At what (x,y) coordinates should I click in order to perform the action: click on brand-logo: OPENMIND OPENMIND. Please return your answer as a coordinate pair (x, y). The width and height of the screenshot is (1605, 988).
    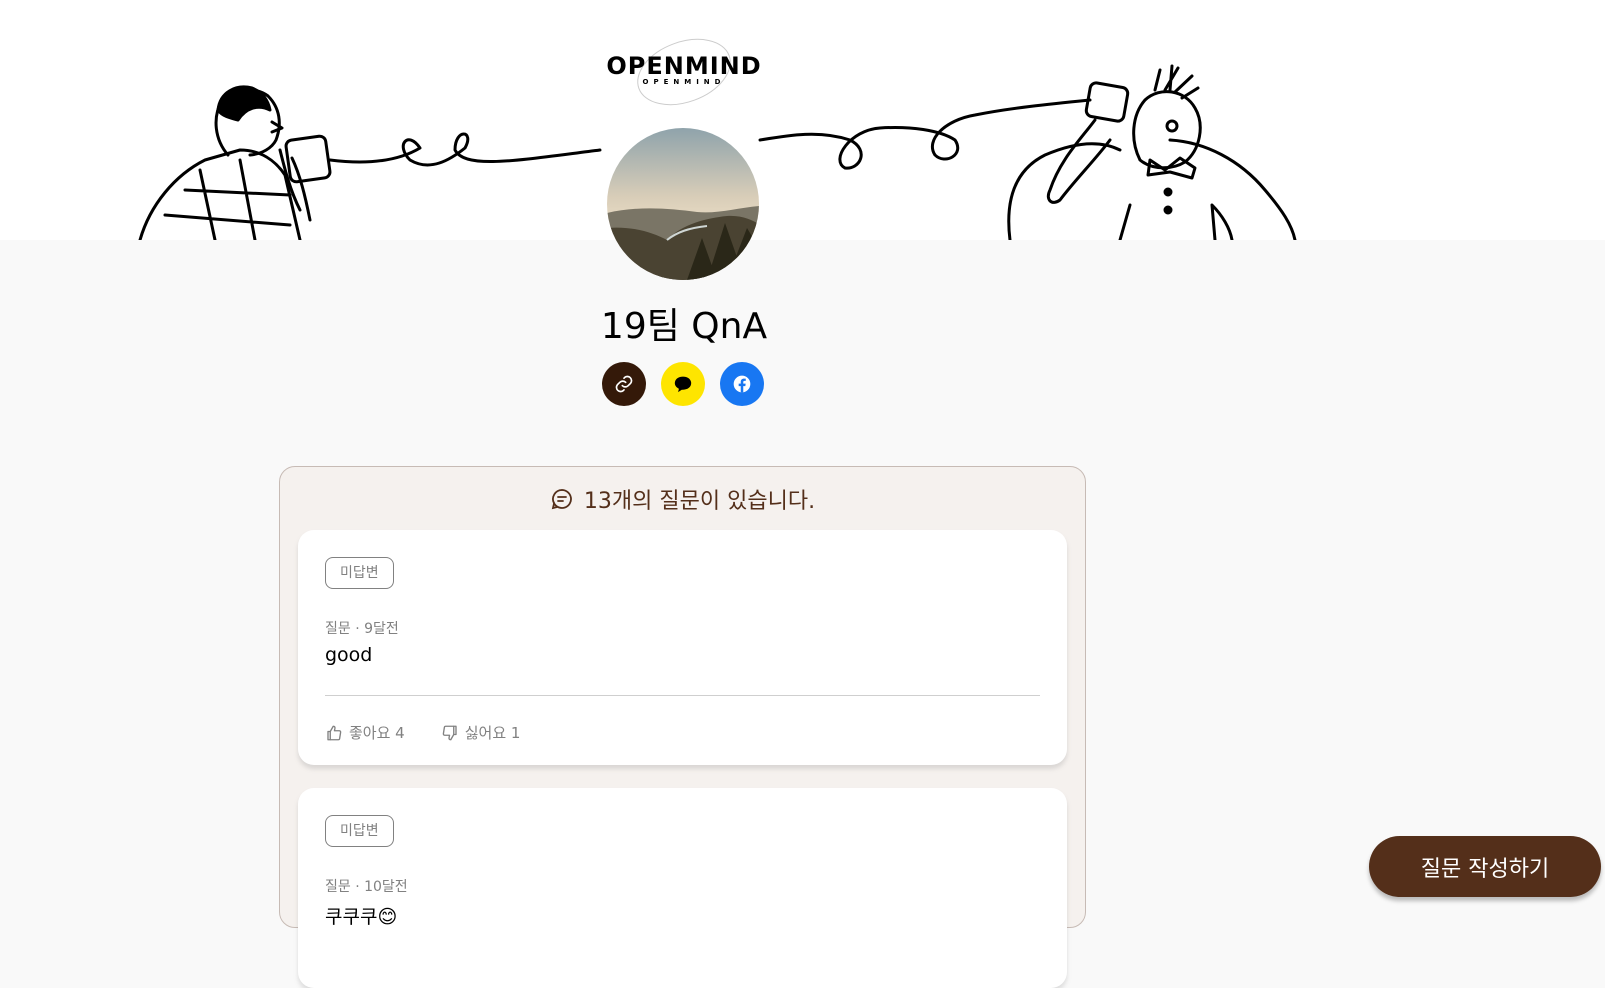
    Looking at the image, I should click on (684, 69).